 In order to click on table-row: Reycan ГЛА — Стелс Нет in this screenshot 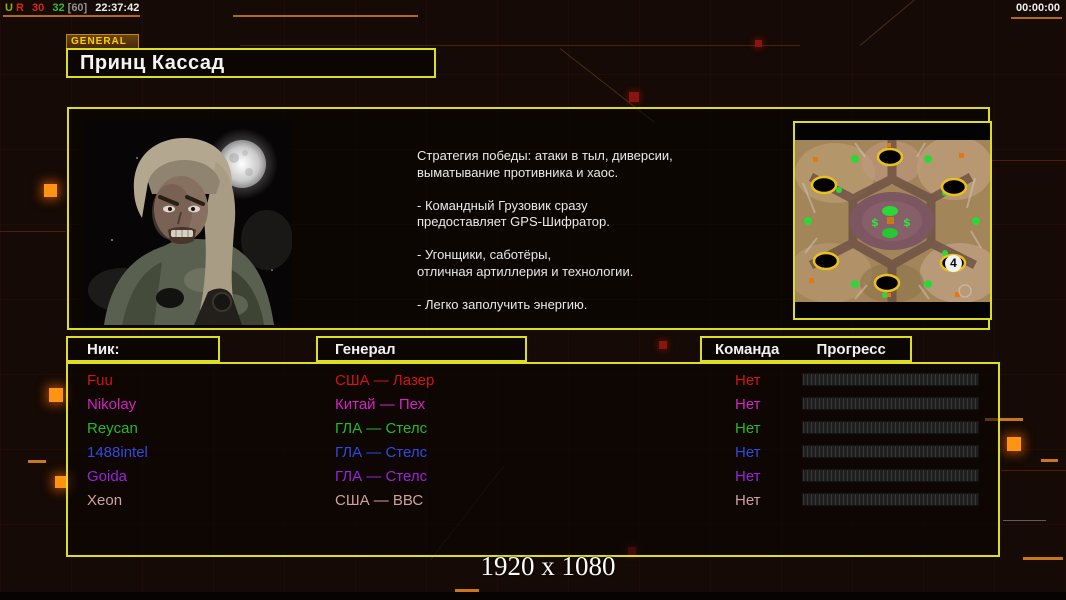, I will do `click(533, 428)`.